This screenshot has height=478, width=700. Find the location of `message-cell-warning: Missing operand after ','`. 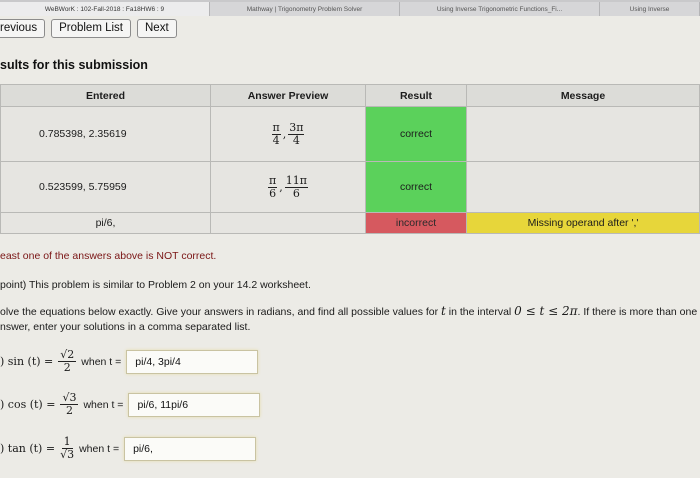

message-cell-warning: Missing operand after ',' is located at coordinates (583, 223).